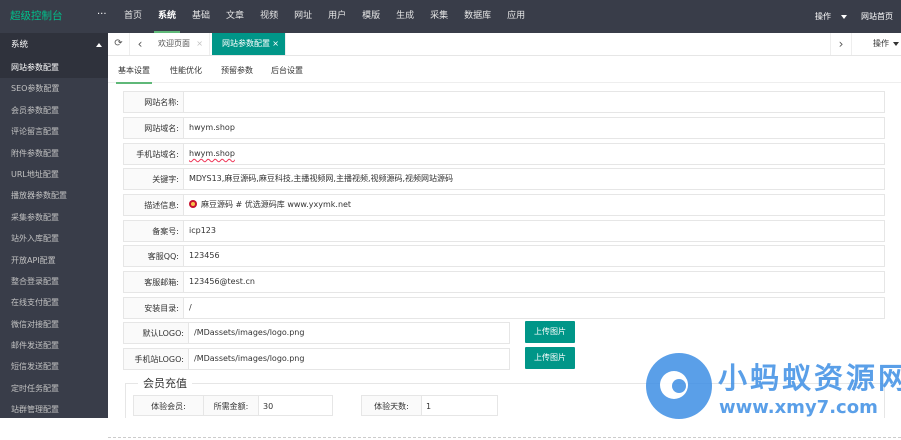 This screenshot has height=440, width=901. I want to click on ant-logo-icon, so click(679, 386).